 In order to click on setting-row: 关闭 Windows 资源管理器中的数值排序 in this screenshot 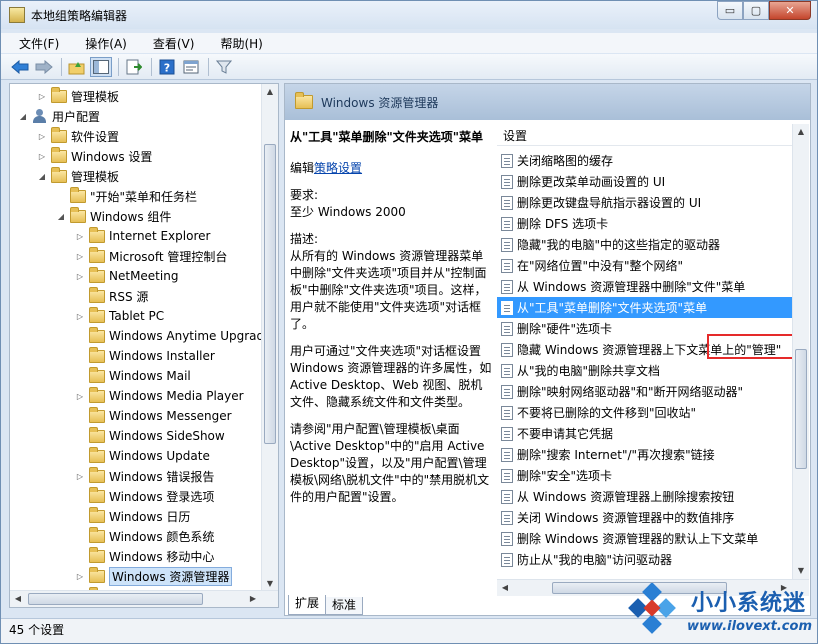, I will do `click(647, 517)`.